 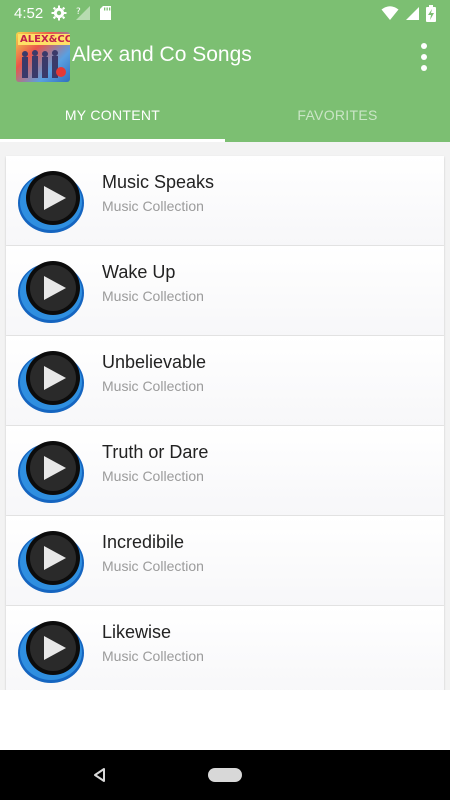 I want to click on more-options-button, so click(x=424, y=57).